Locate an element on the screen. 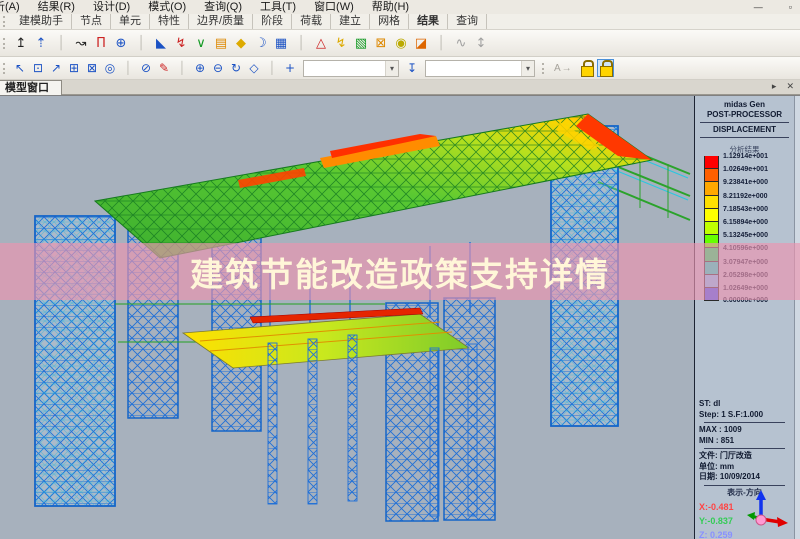 The height and width of the screenshot is (539, 800). legend-value: 6.15894e+000 is located at coordinates (745, 222).